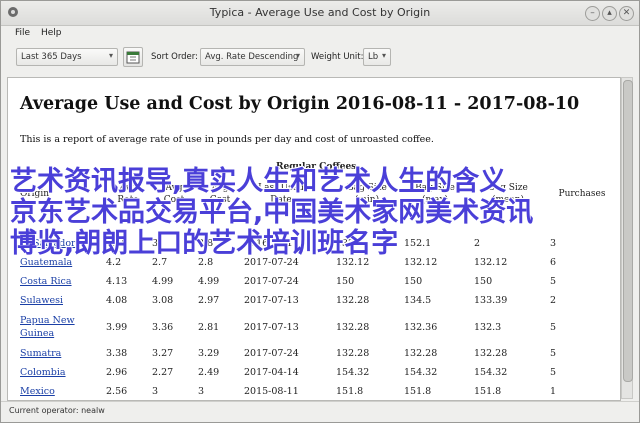 The height and width of the screenshot is (423, 640). What do you see at coordinates (133, 57) in the screenshot?
I see `calendar-button` at bounding box center [133, 57].